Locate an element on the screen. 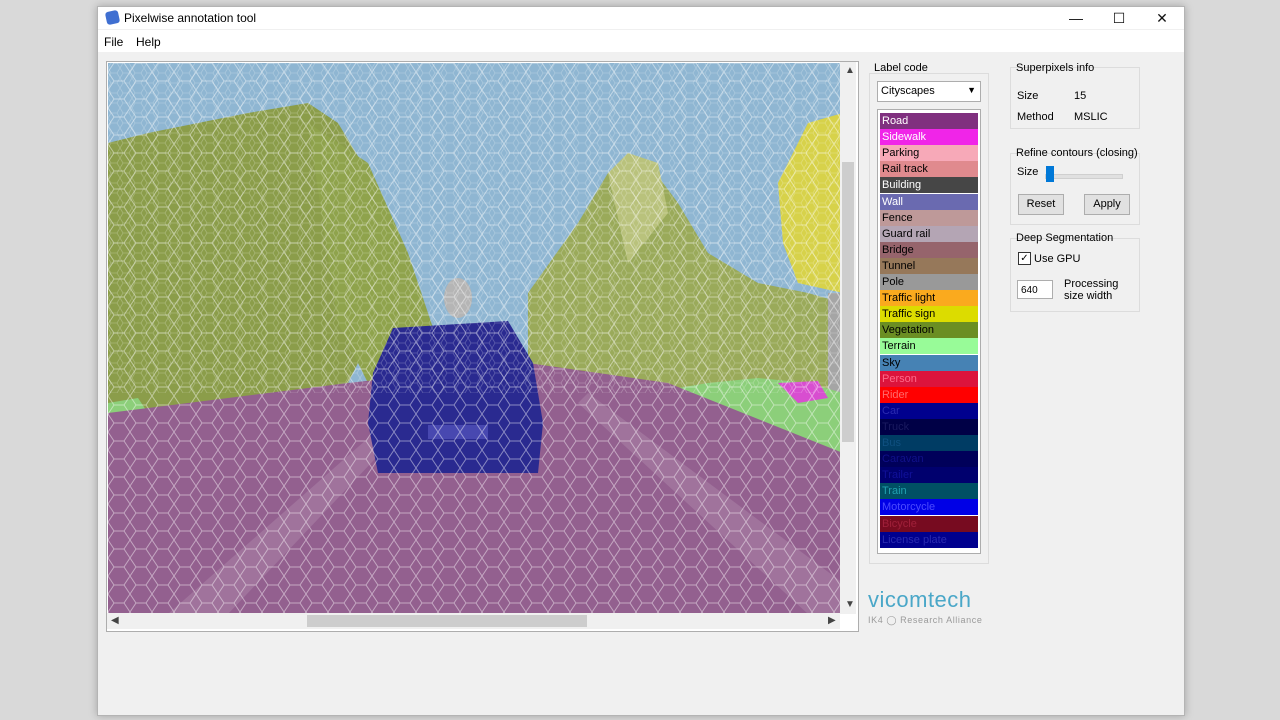  label-item-traffic-light: Traffic light is located at coordinates (929, 298).